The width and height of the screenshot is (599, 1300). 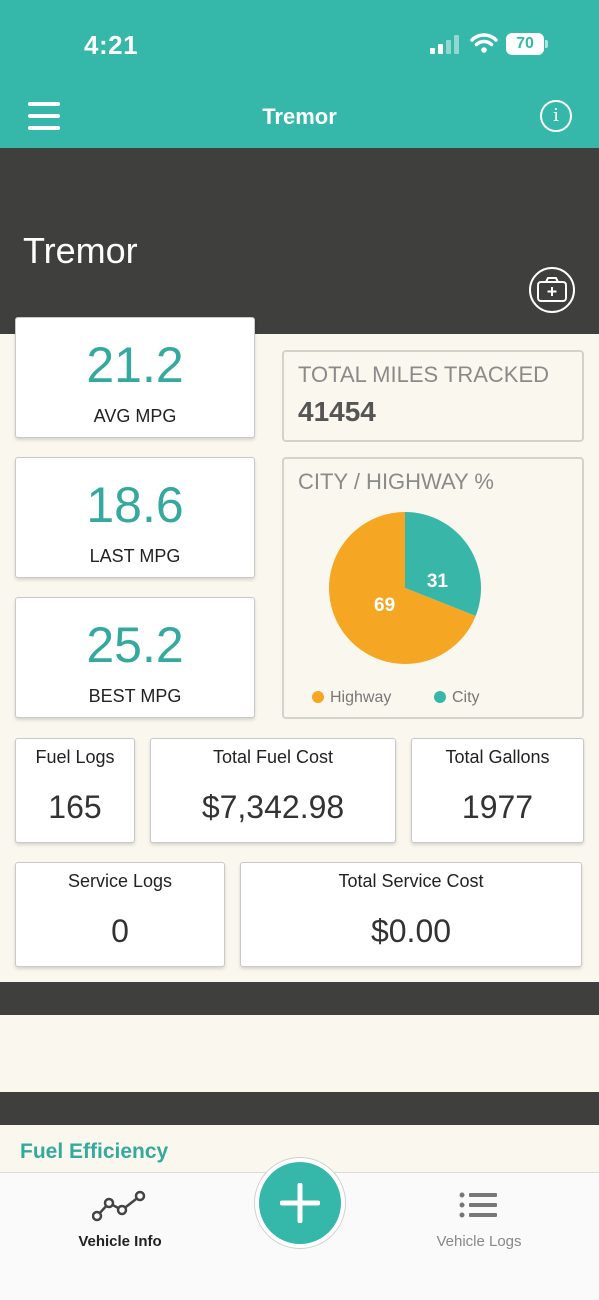 What do you see at coordinates (318, 697) in the screenshot?
I see `legend-highway-swatch` at bounding box center [318, 697].